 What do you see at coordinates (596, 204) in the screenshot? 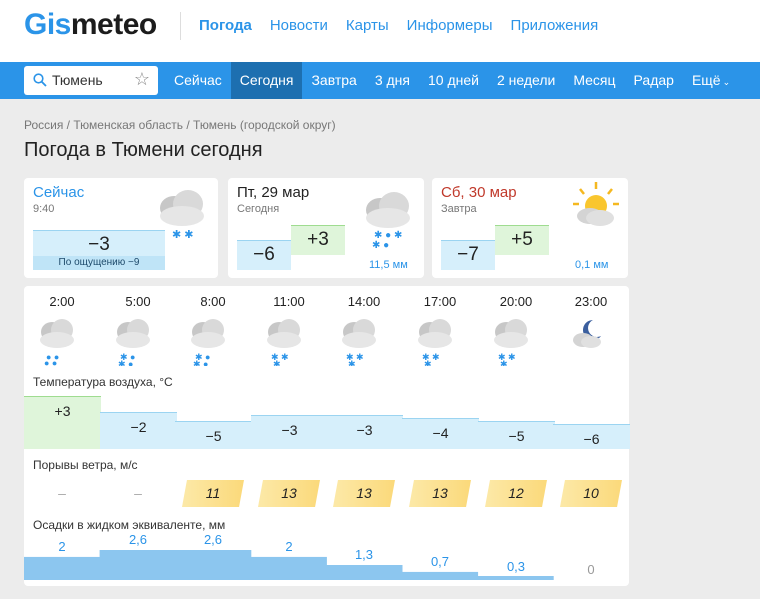
I see `sun-cloud-icon` at bounding box center [596, 204].